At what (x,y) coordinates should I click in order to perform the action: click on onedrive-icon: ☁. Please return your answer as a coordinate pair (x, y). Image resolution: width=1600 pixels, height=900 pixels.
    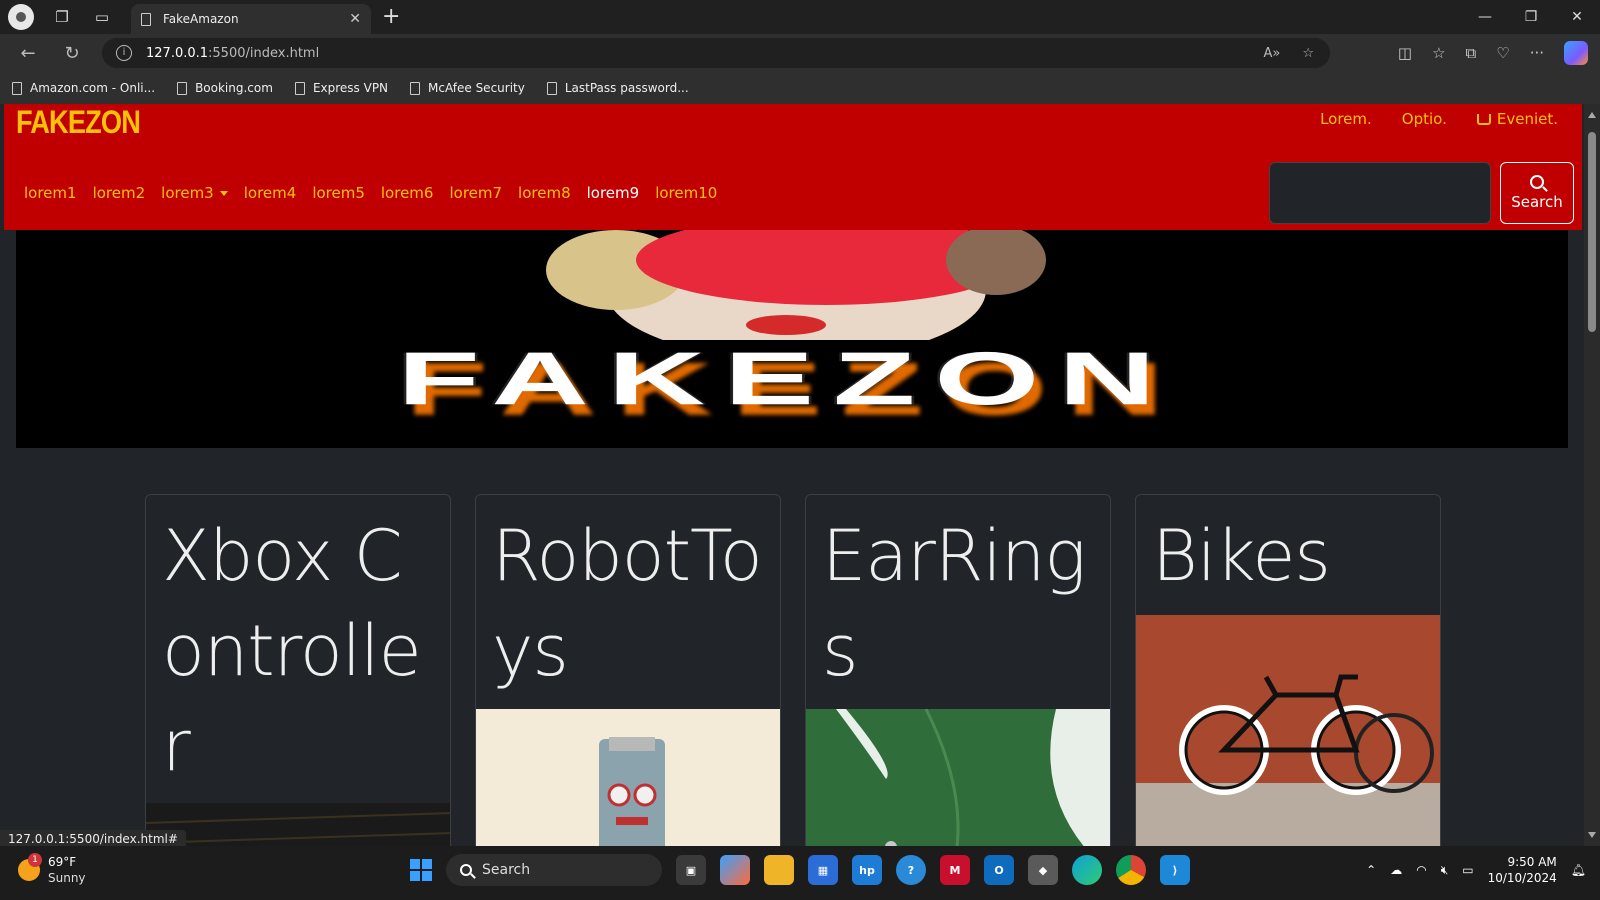
    Looking at the image, I should click on (1396, 870).